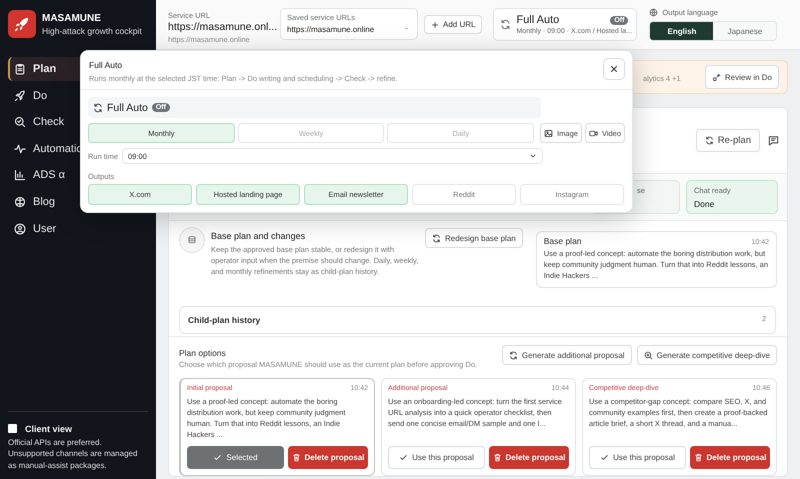 This screenshot has width=800, height=479. Describe the element at coordinates (705, 204) in the screenshot. I see `tile-value: Done` at that location.